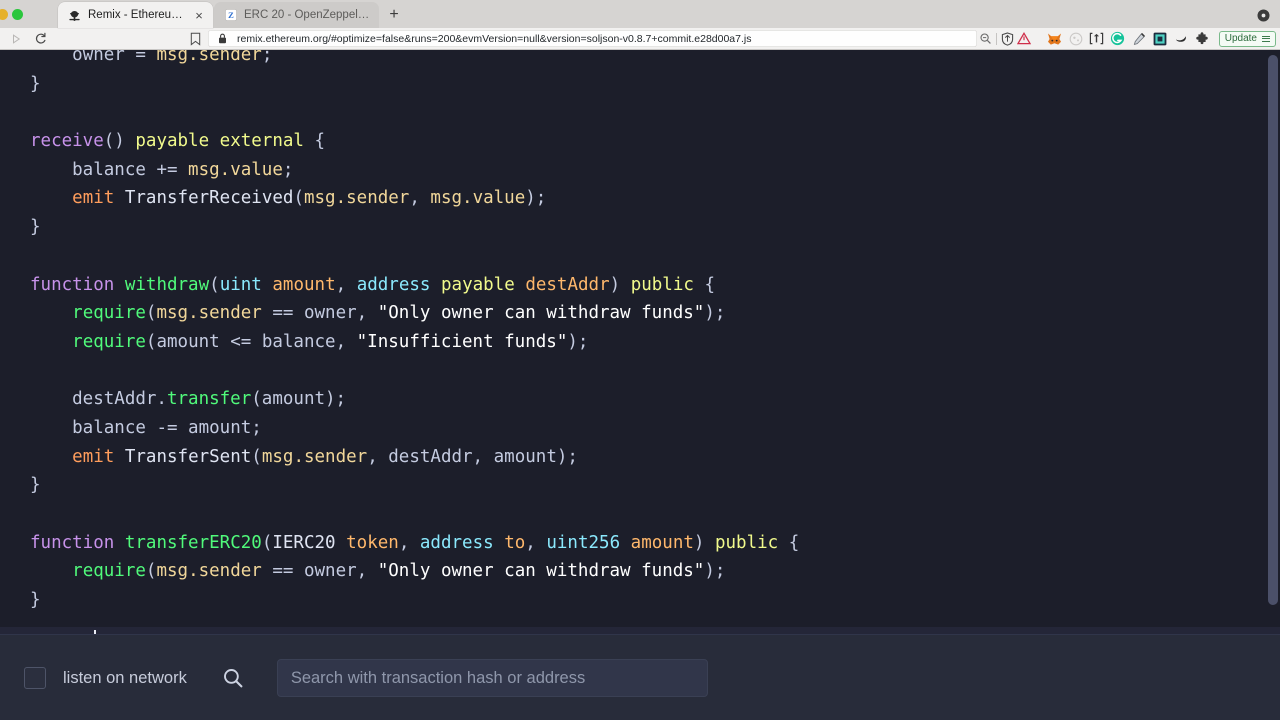 The width and height of the screenshot is (1280, 720). Describe the element at coordinates (420, 198) in the screenshot. I see `code-token: ,` at that location.